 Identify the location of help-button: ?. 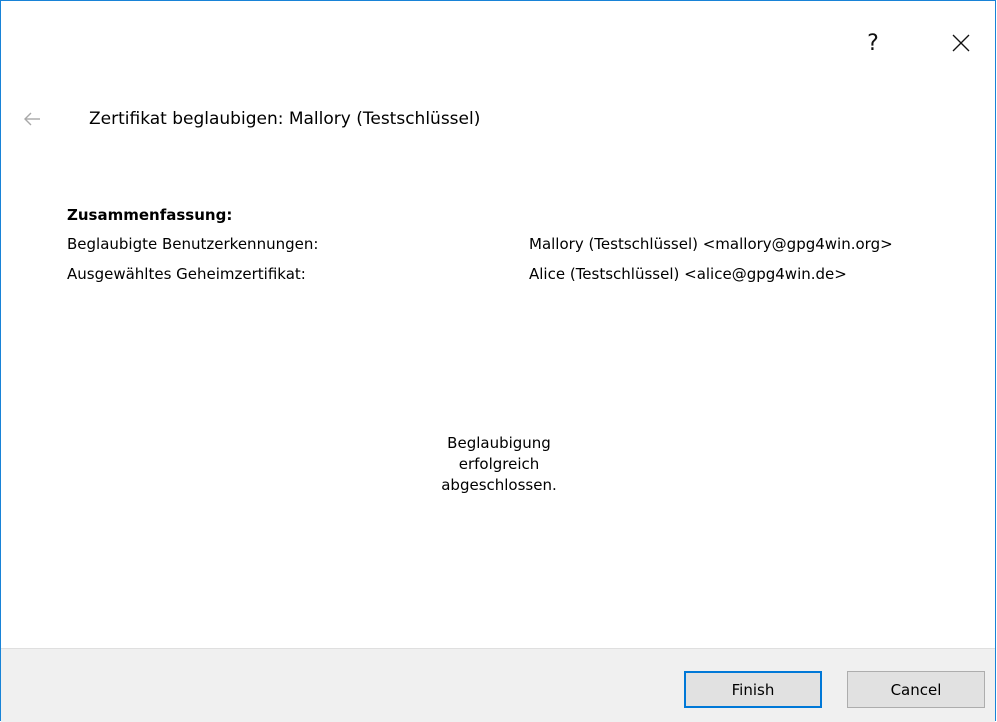
(873, 43).